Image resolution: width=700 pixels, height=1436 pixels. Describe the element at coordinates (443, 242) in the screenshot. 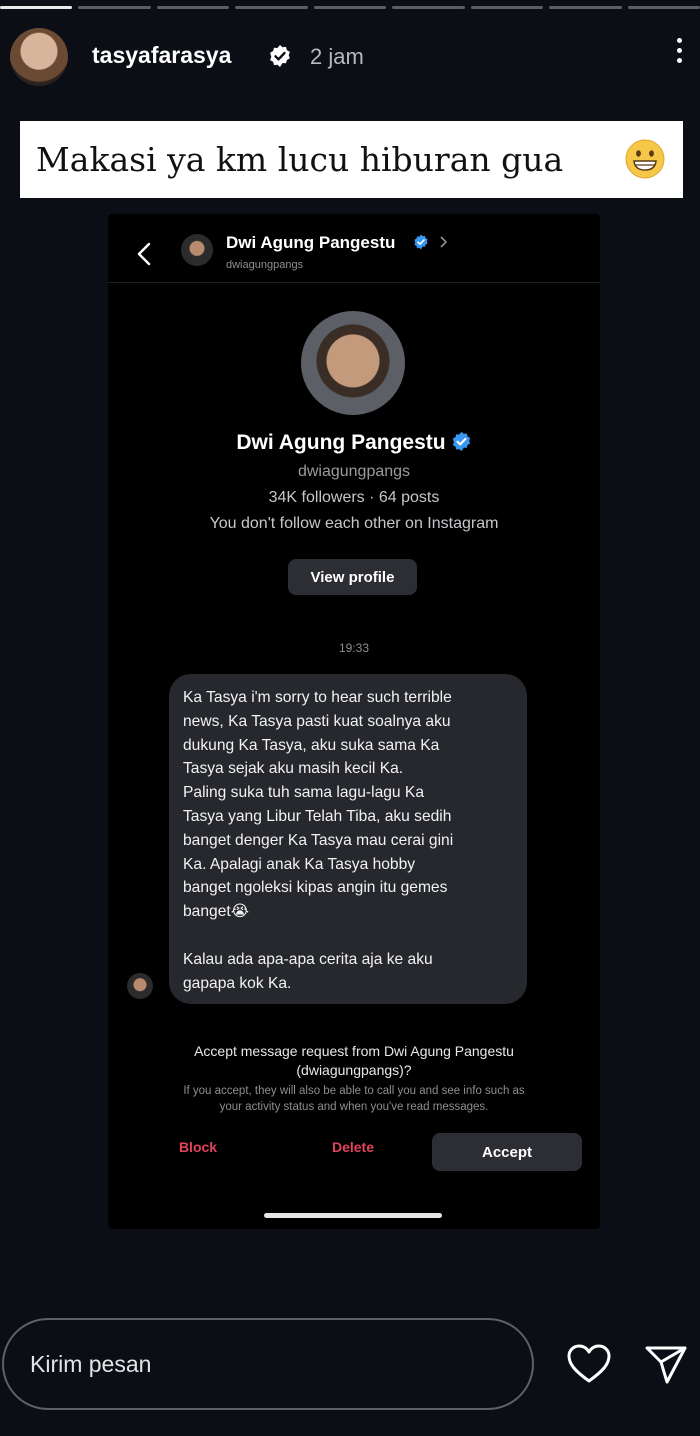

I see `chevron-right-icon` at that location.